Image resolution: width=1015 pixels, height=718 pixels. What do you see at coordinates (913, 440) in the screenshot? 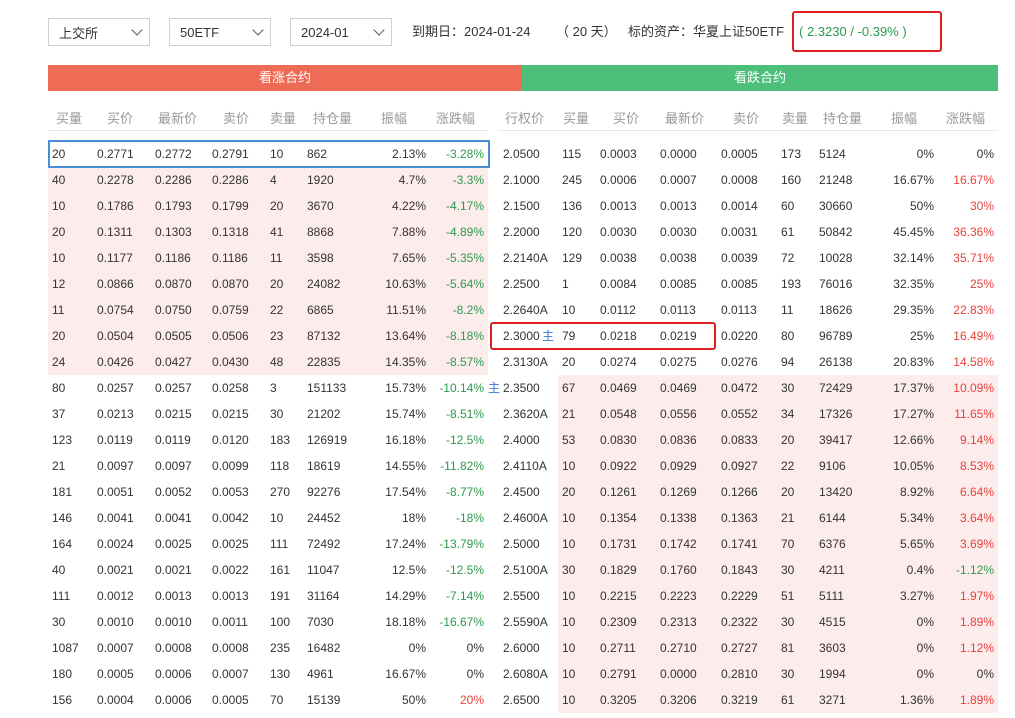
I see `put-cell-amplitude: 12.66%` at bounding box center [913, 440].